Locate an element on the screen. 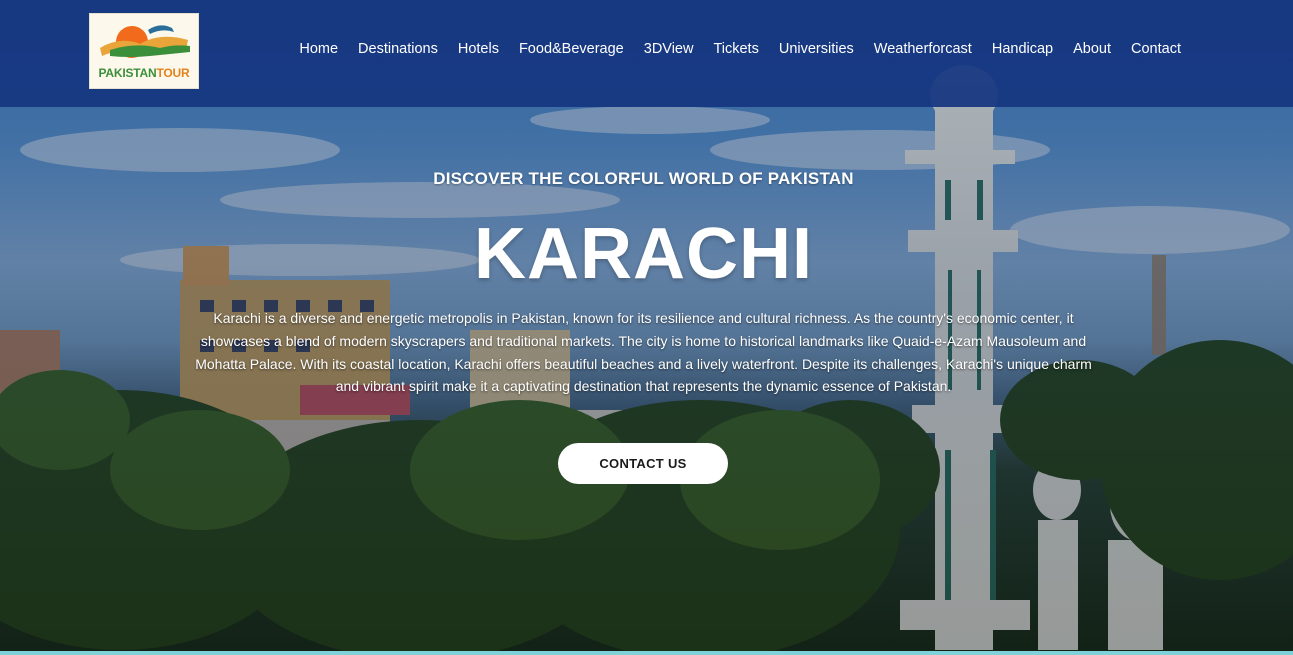 The width and height of the screenshot is (1293, 655). nav-item-about: About is located at coordinates (1092, 49).